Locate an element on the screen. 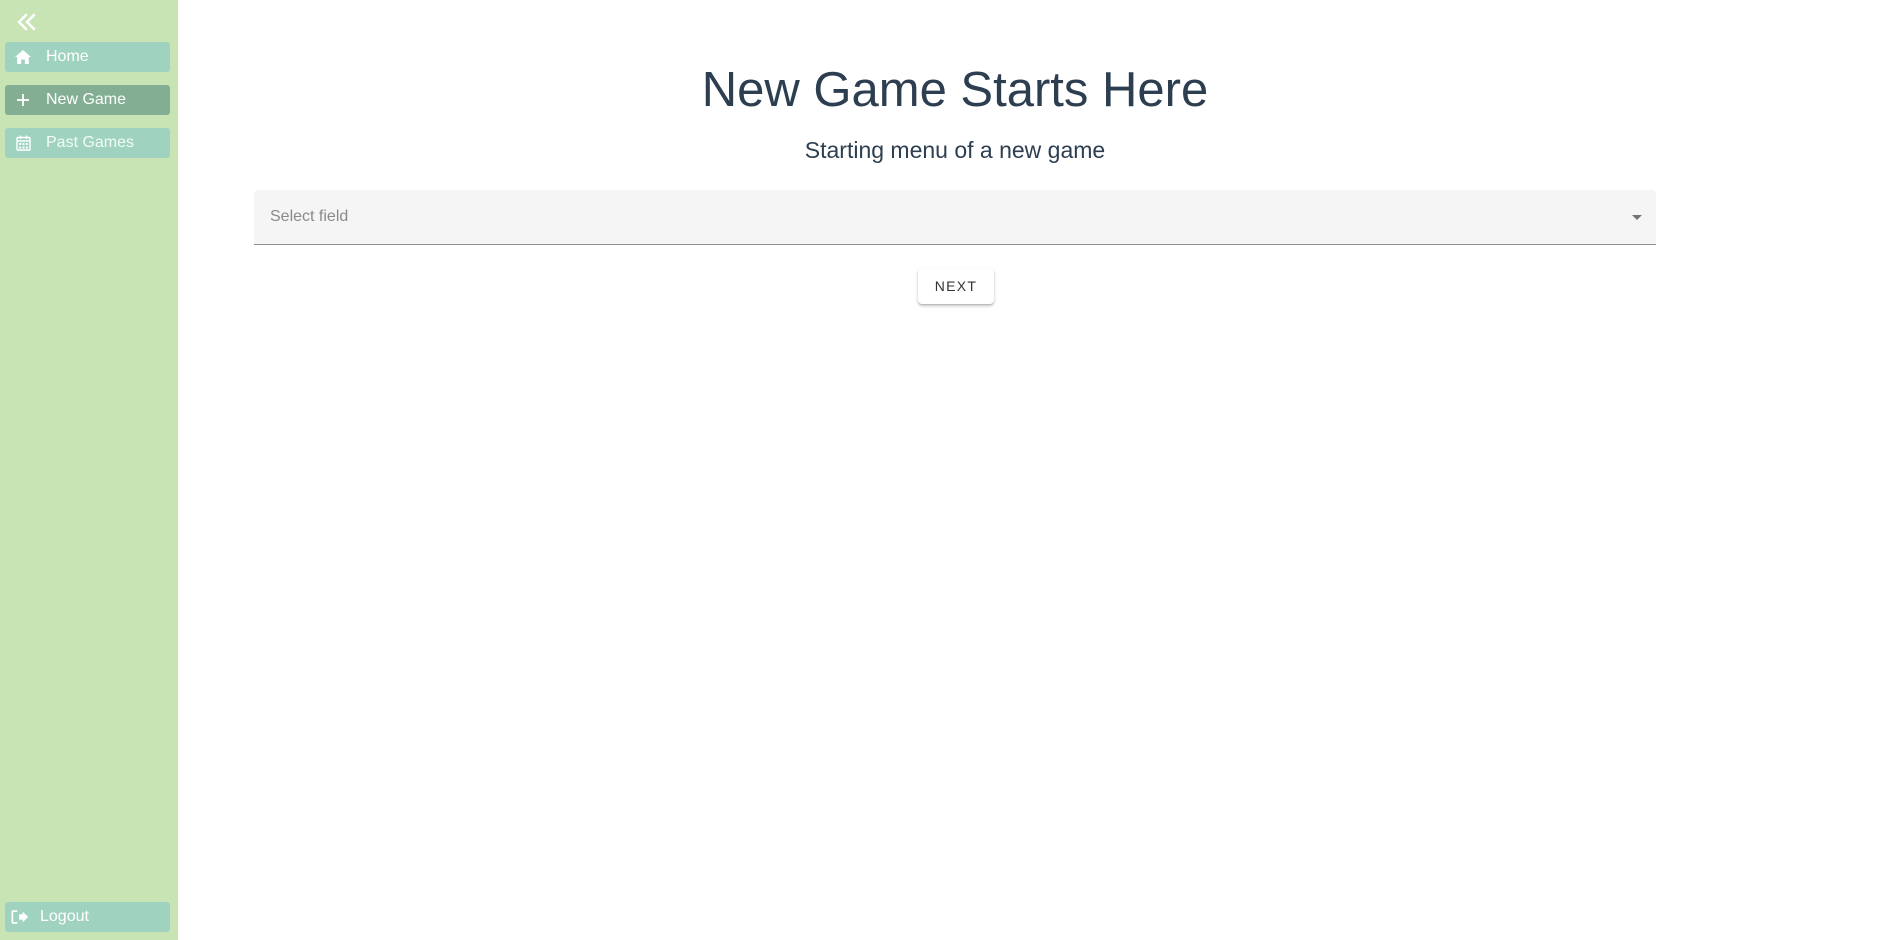 The height and width of the screenshot is (940, 1898). page-subtitle: Starting menu of a new game is located at coordinates (955, 150).